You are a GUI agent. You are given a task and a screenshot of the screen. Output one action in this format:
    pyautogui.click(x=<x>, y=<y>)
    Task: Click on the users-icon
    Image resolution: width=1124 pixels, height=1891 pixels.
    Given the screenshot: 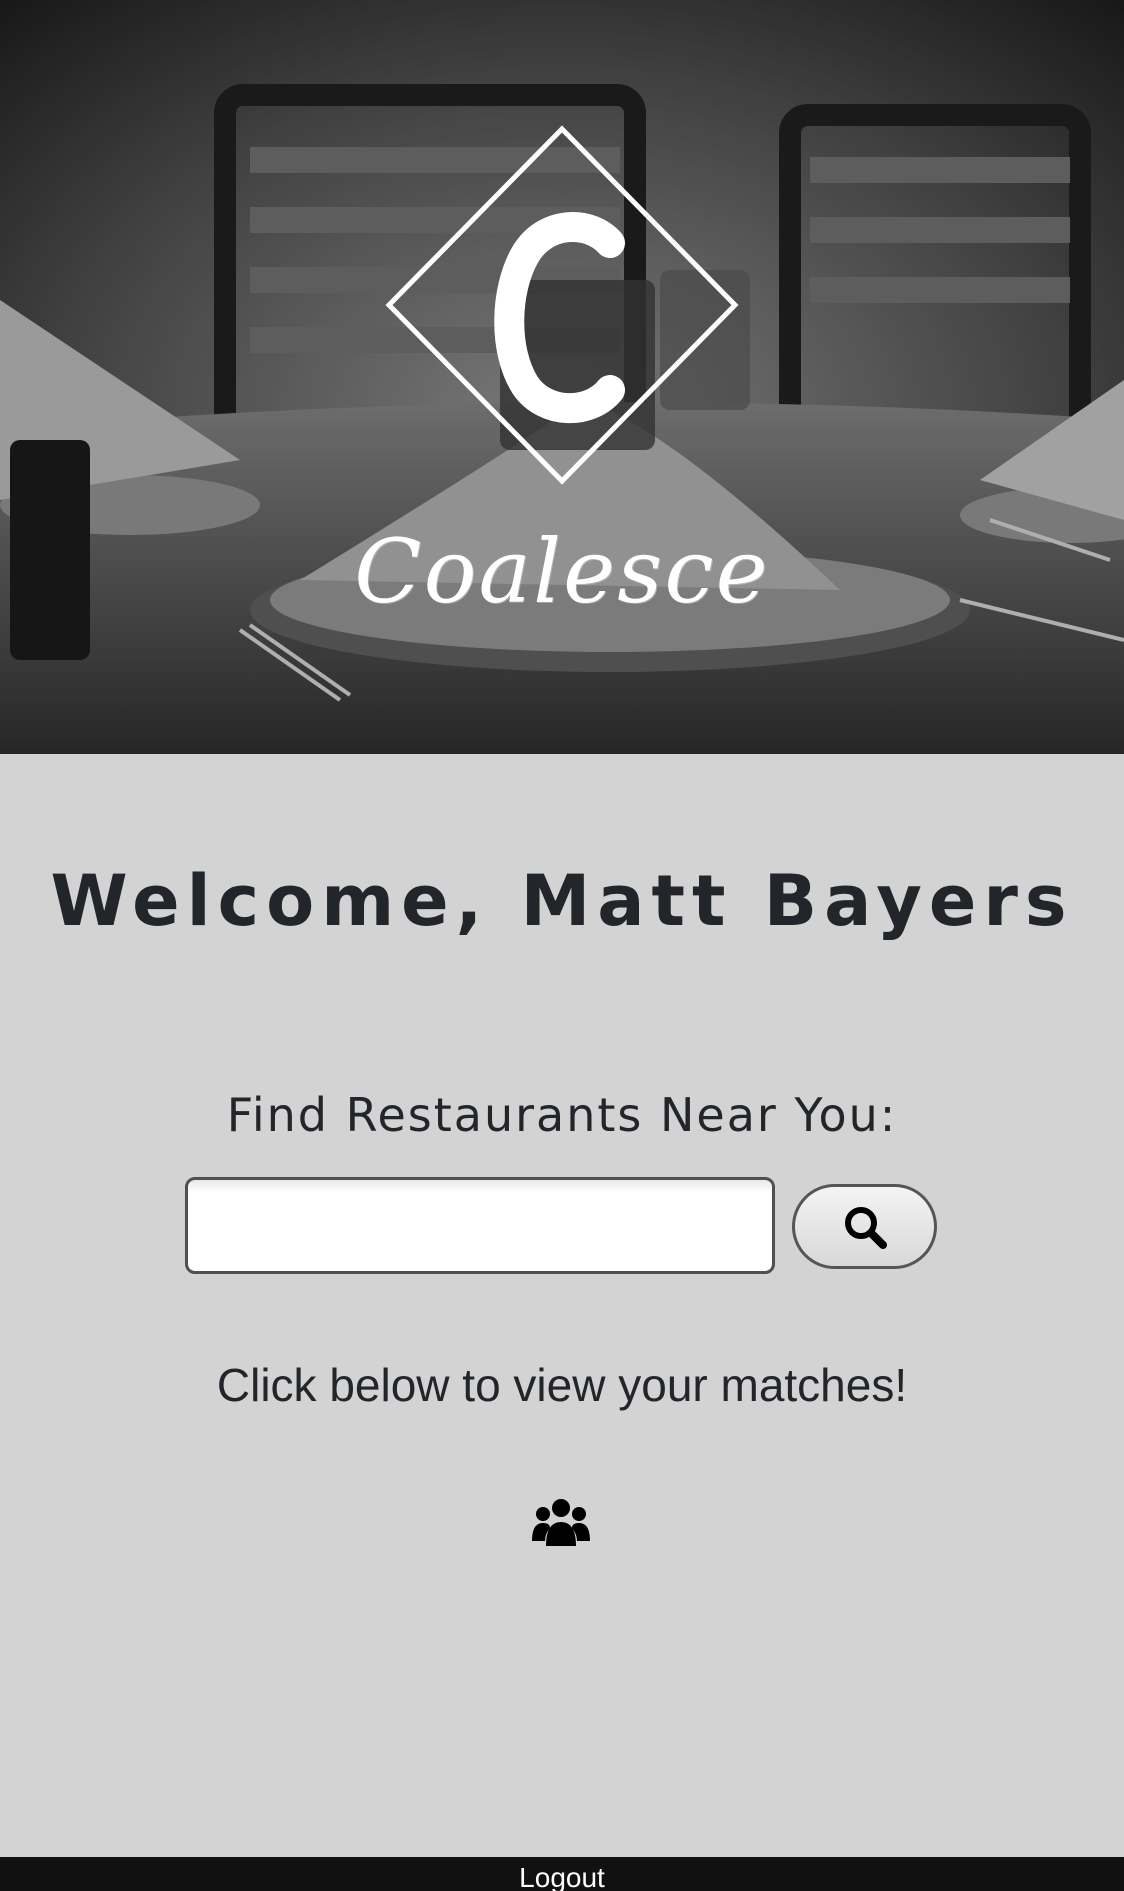 What is the action you would take?
    pyautogui.click(x=561, y=1522)
    